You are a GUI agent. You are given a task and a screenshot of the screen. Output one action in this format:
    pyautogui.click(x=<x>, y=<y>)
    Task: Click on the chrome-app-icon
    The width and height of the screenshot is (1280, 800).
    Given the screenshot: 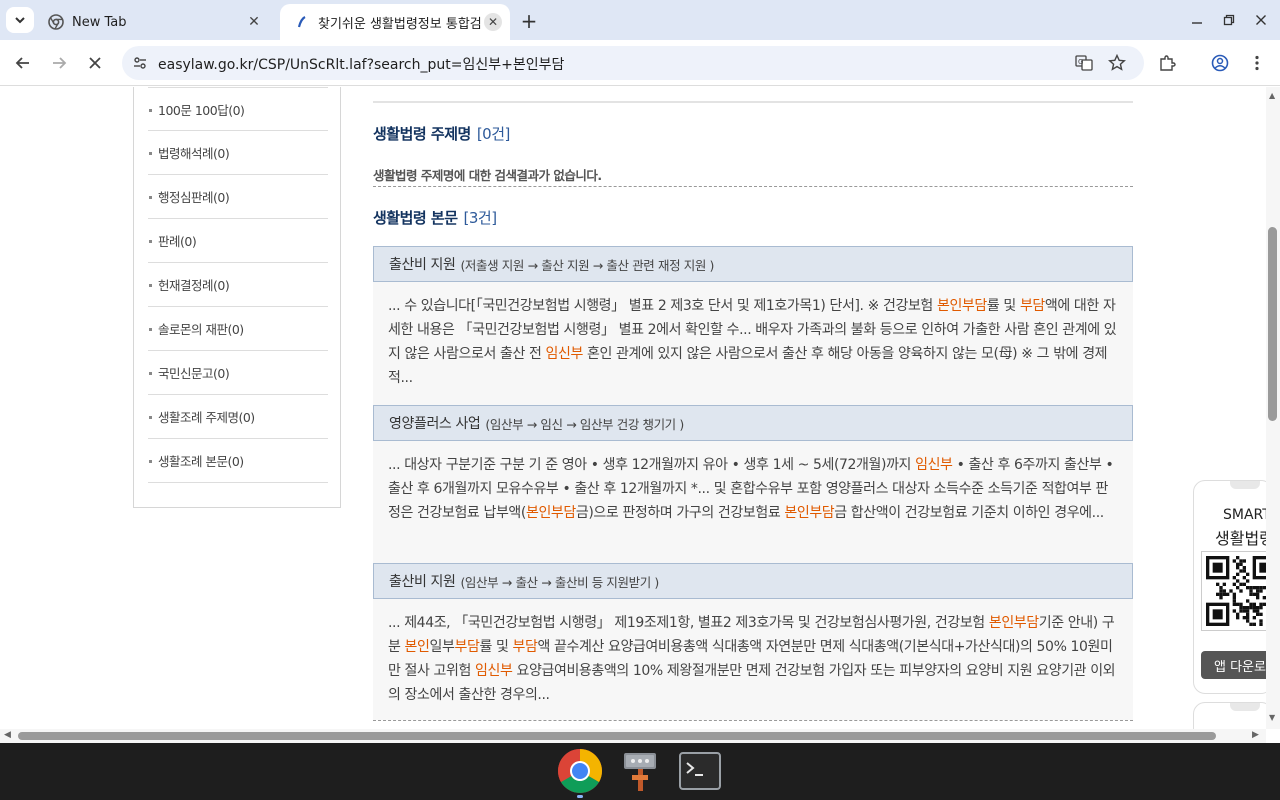 What is the action you would take?
    pyautogui.click(x=580, y=771)
    